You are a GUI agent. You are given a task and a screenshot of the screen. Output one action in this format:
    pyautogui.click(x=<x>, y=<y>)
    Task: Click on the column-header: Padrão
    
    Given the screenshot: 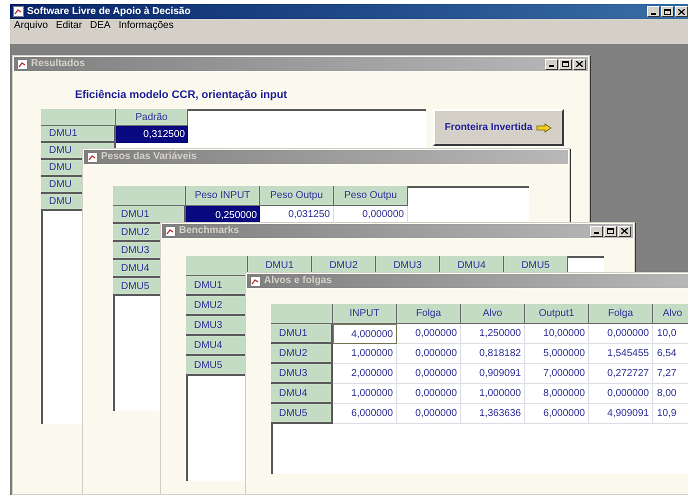 What is the action you would take?
    pyautogui.click(x=152, y=117)
    